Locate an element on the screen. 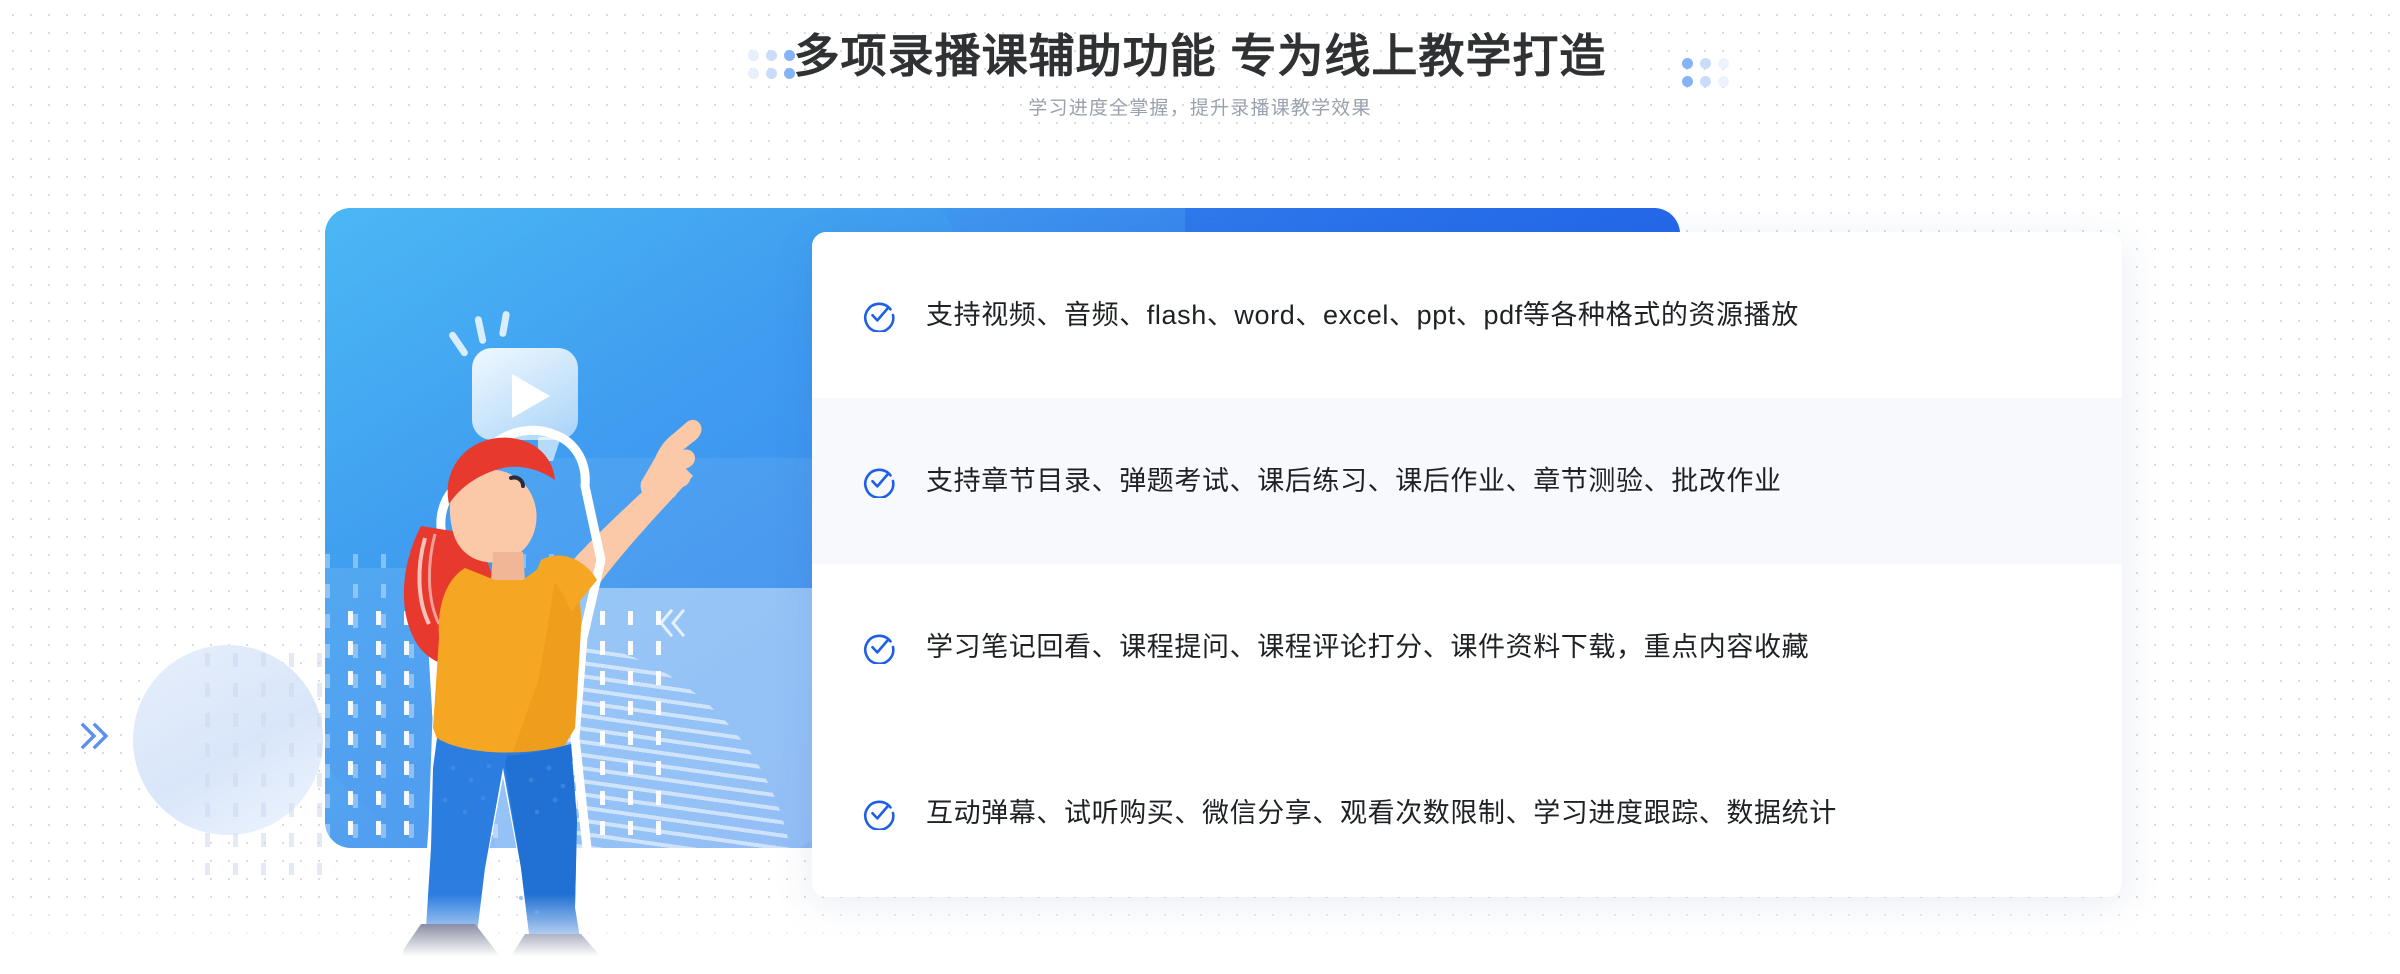 The width and height of the screenshot is (2400, 974). feature-text: 学习笔记回看、课程提问、课程评论打分、课件资料下载，重点内容收藏 is located at coordinates (1368, 647).